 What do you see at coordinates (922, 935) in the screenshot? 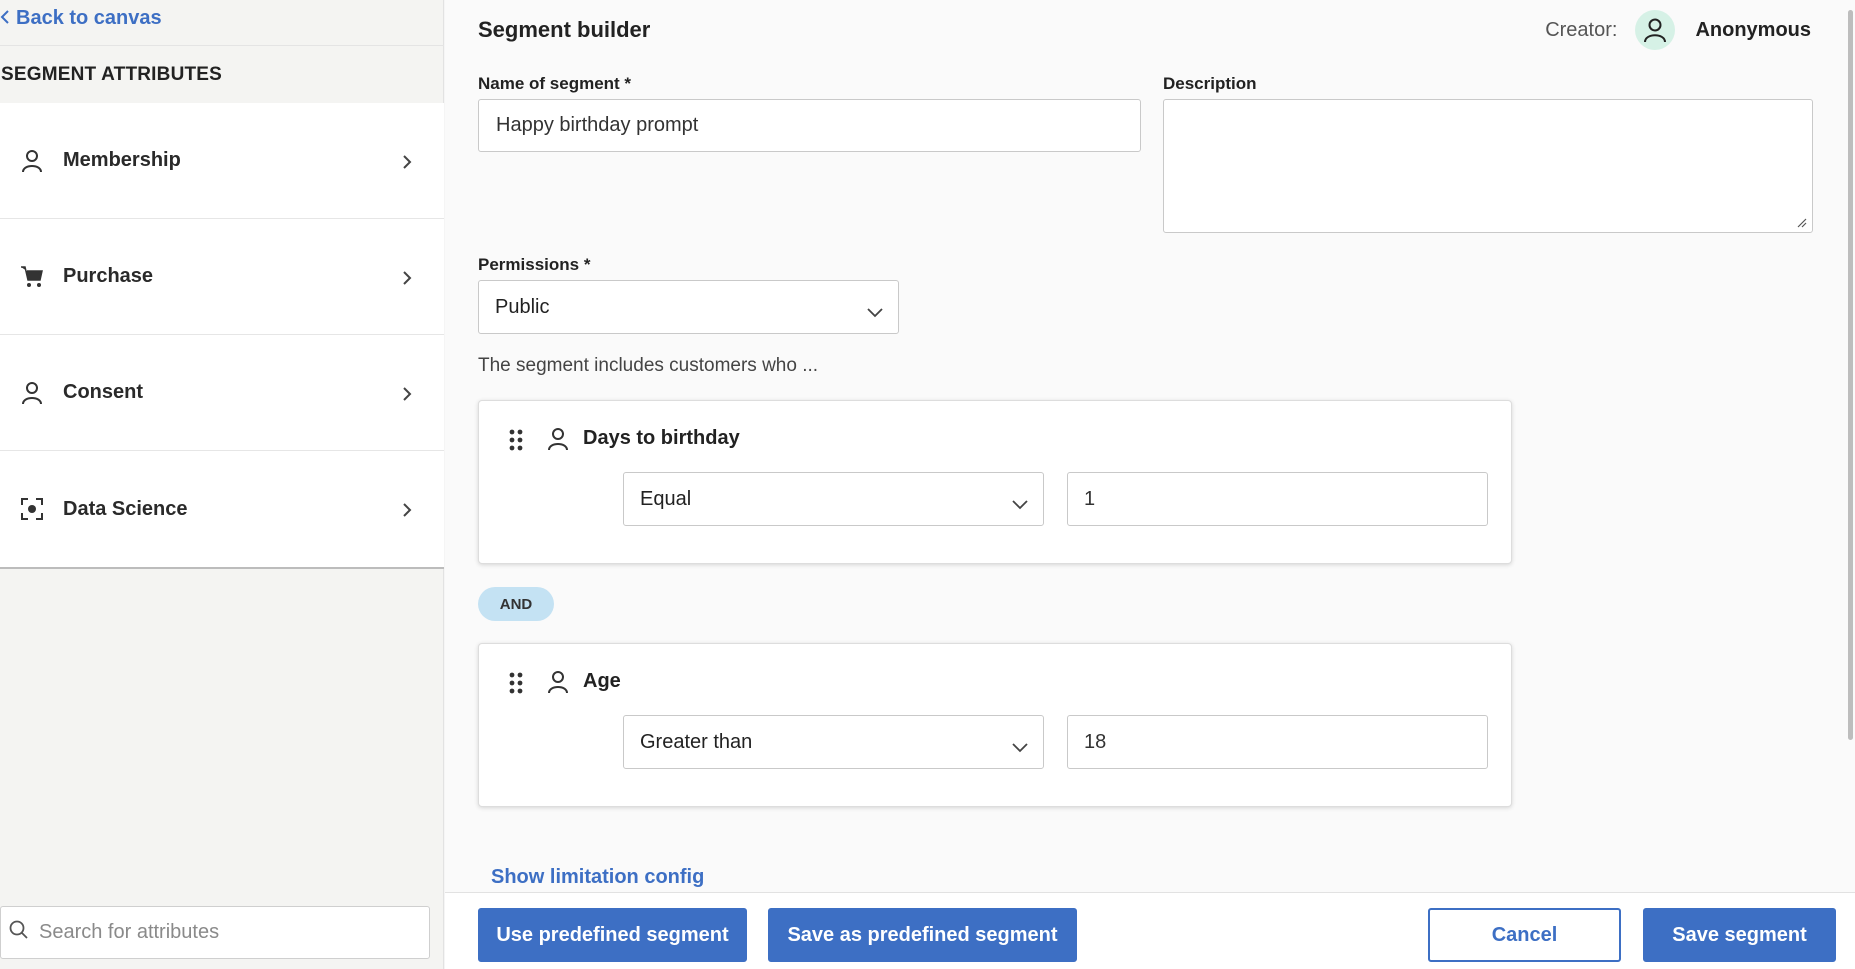
I see `save-as-predefined-segment-button: Save as predefined segment` at bounding box center [922, 935].